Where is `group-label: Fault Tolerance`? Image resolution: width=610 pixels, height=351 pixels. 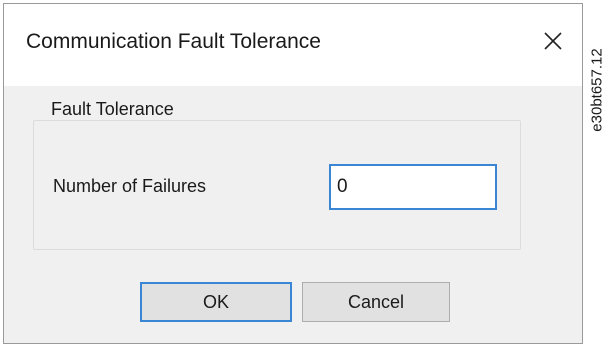 group-label: Fault Tolerance is located at coordinates (112, 109).